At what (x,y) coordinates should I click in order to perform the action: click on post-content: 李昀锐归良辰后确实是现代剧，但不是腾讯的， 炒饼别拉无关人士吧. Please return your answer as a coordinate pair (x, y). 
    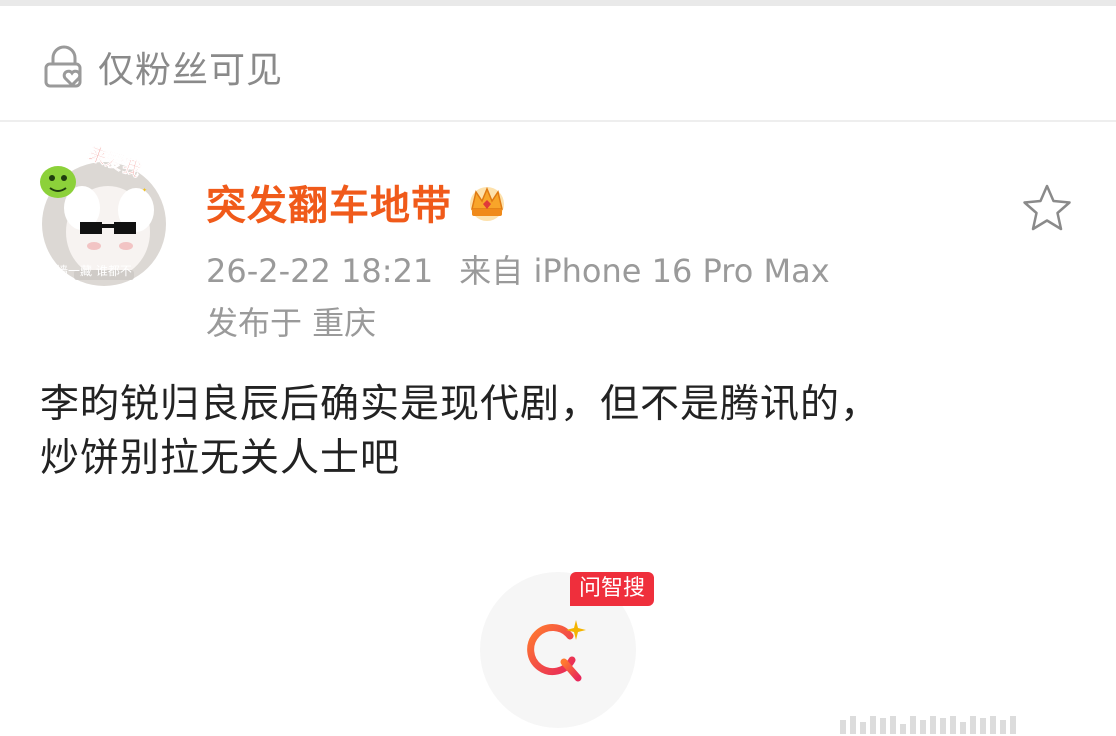
    Looking at the image, I should click on (560, 432).